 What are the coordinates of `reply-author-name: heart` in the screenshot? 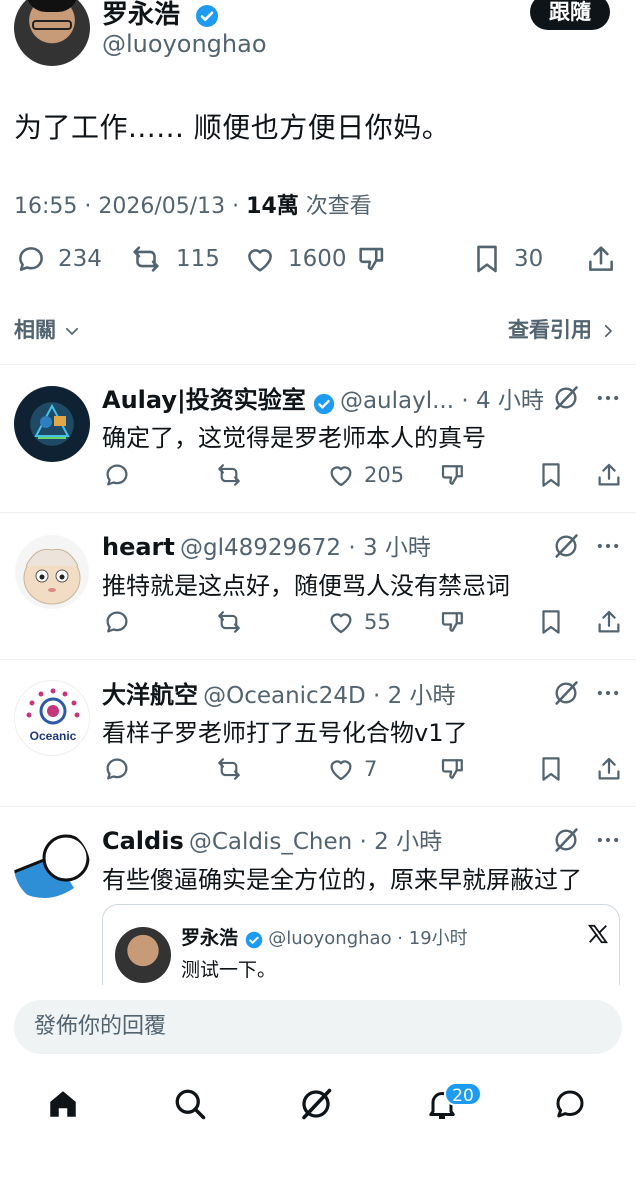 It's located at (138, 547).